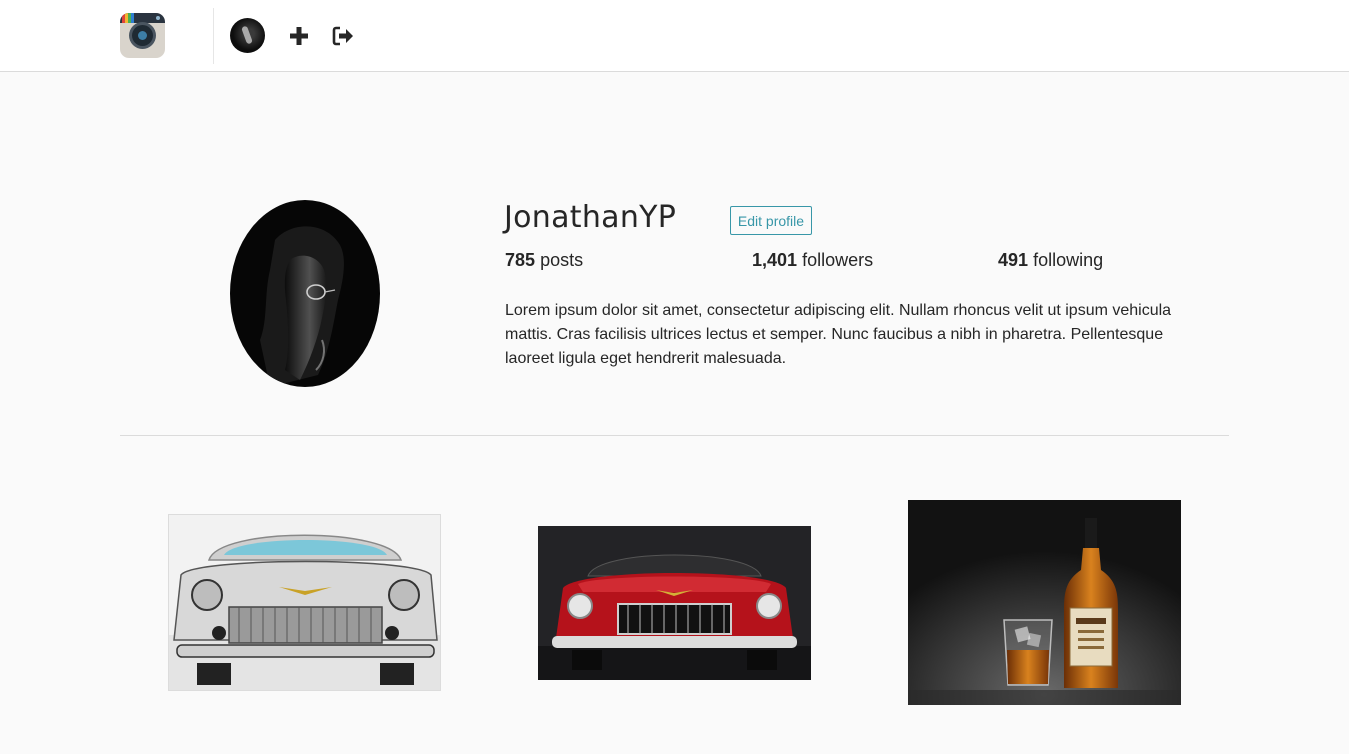 This screenshot has width=1349, height=754. I want to click on followers-count: 1,401, so click(775, 260).